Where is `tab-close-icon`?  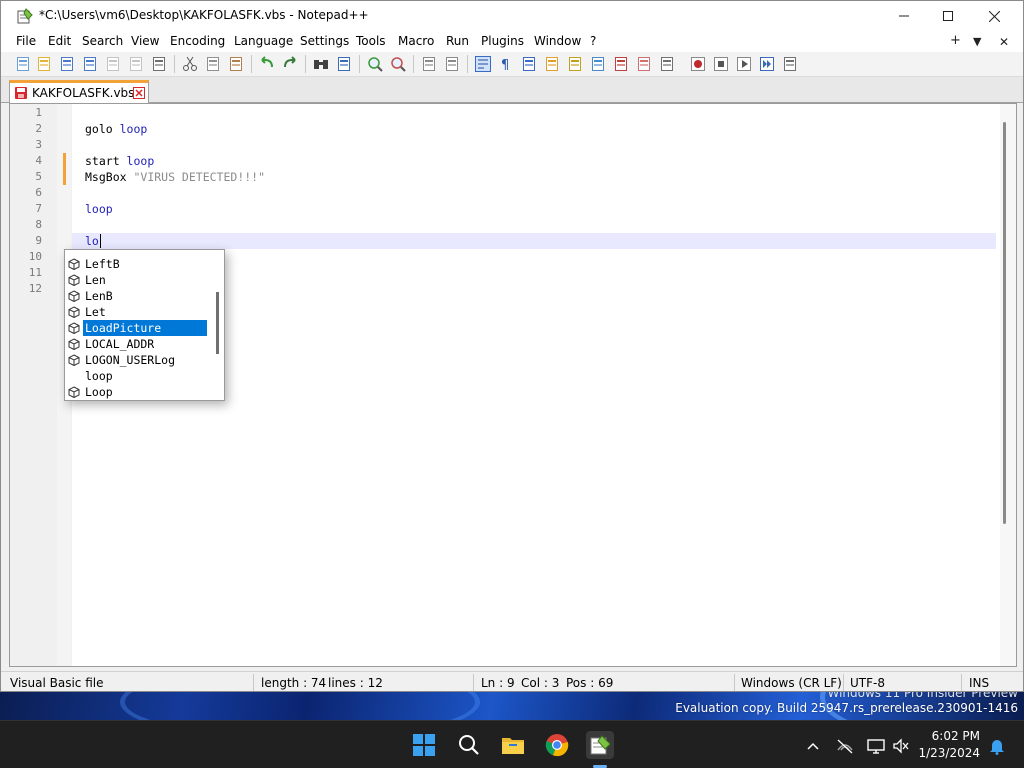 tab-close-icon is located at coordinates (139, 93).